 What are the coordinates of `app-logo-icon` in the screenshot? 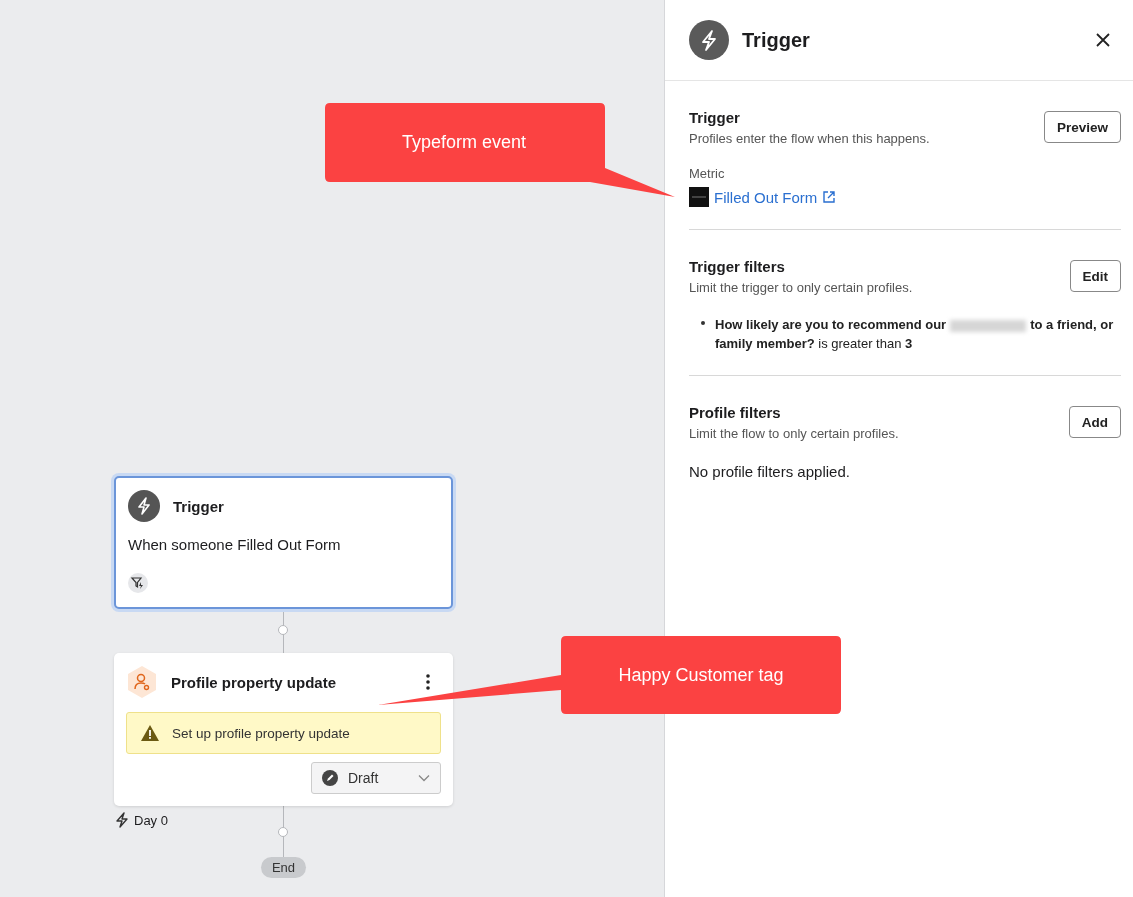 It's located at (699, 197).